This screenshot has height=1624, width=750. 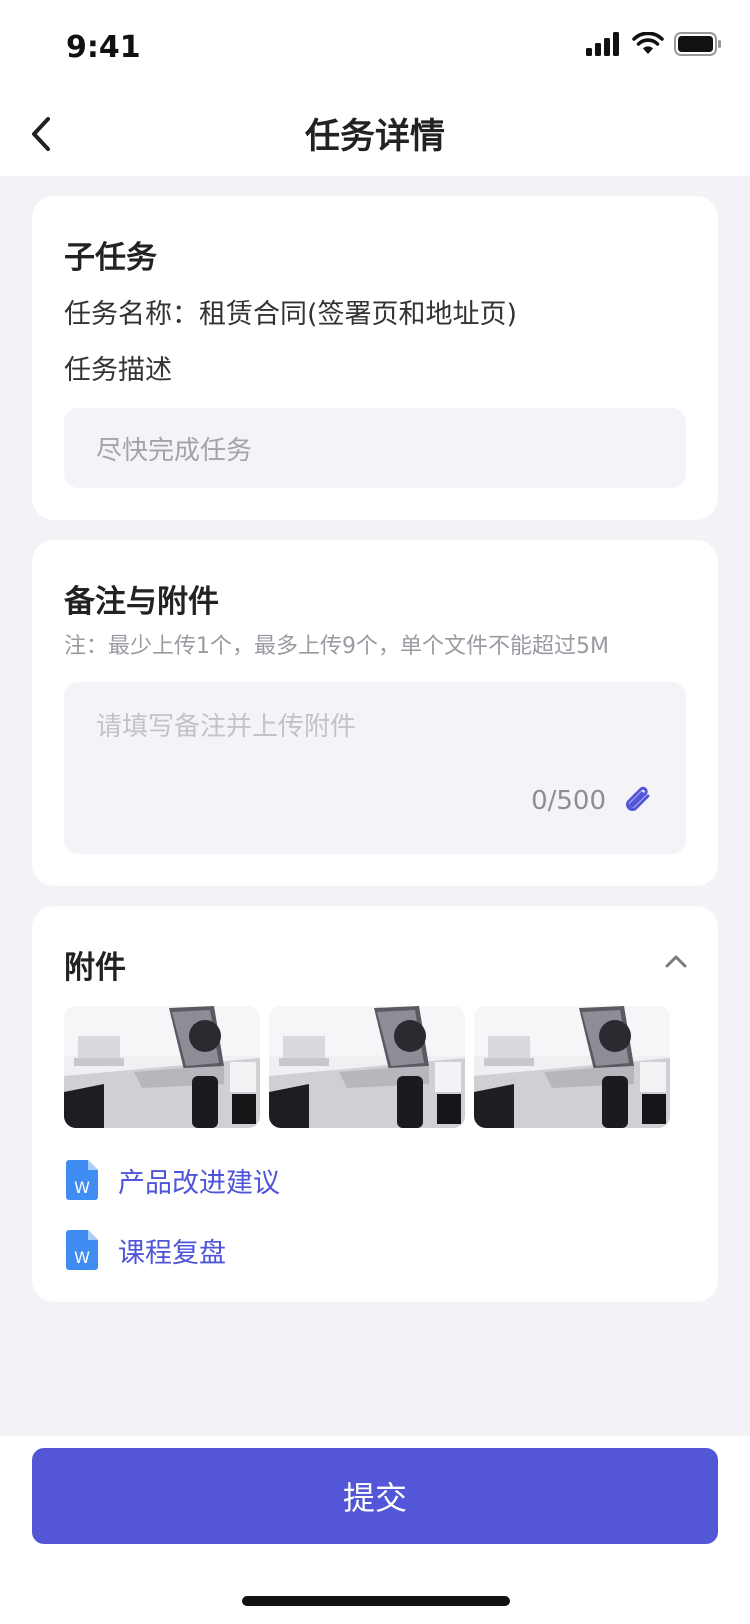 What do you see at coordinates (375, 448) in the screenshot?
I see `task-desc-box: 尽快完成任务` at bounding box center [375, 448].